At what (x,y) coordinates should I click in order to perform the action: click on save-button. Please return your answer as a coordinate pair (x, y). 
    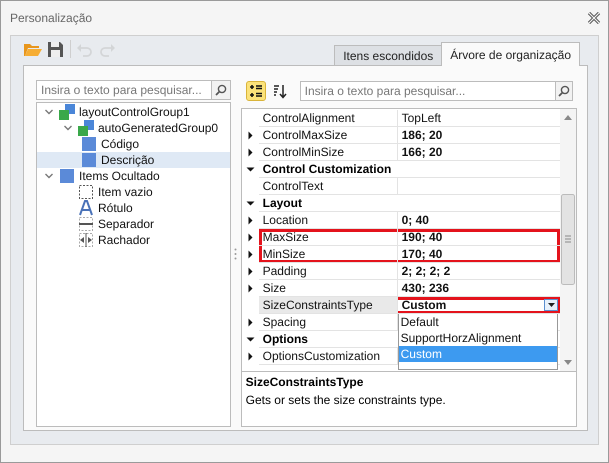
    Looking at the image, I should click on (56, 48).